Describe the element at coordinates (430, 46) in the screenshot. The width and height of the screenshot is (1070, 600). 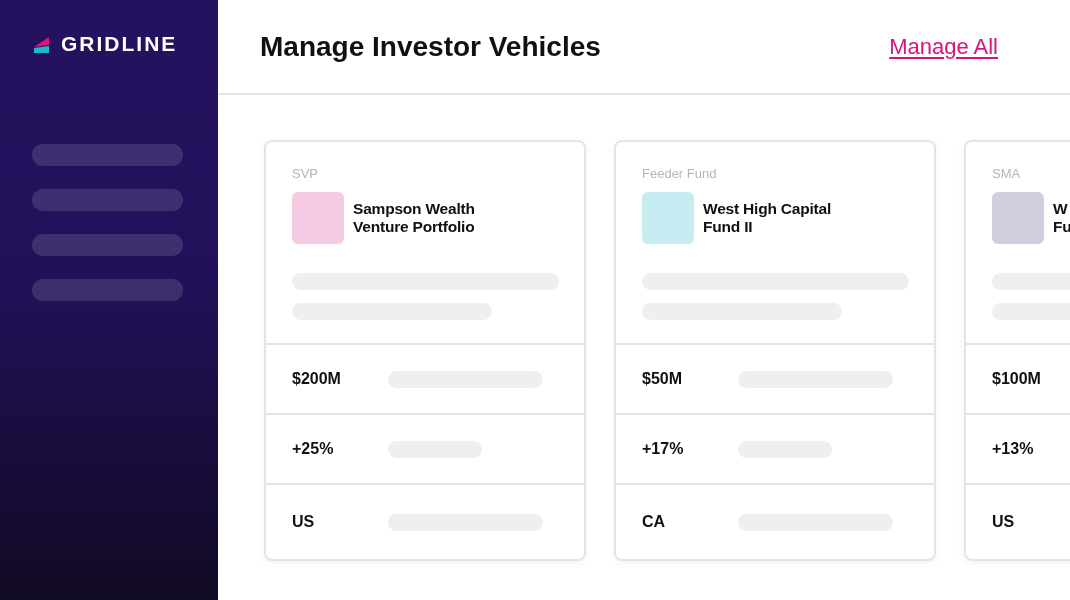
I see `page-title: Manage Investor Vehicles` at that location.